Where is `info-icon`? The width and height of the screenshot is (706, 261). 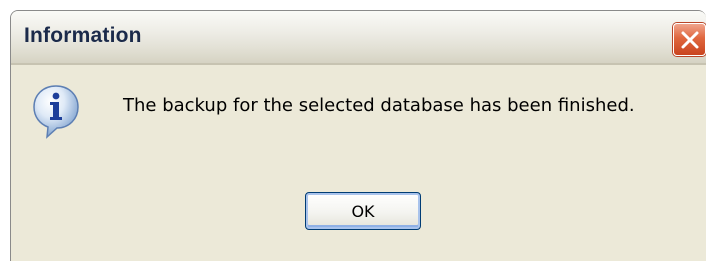 info-icon is located at coordinates (56, 112).